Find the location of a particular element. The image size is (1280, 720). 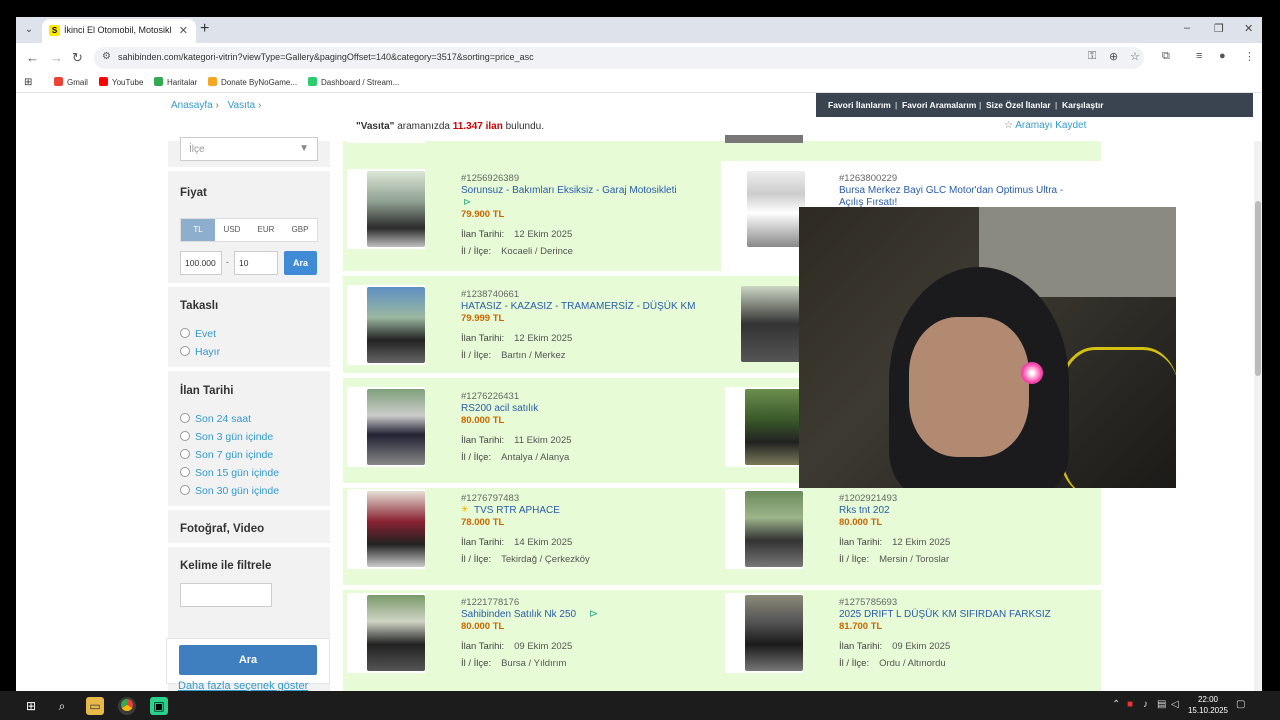

maximize-icon: ❐ is located at coordinates (1219, 28).